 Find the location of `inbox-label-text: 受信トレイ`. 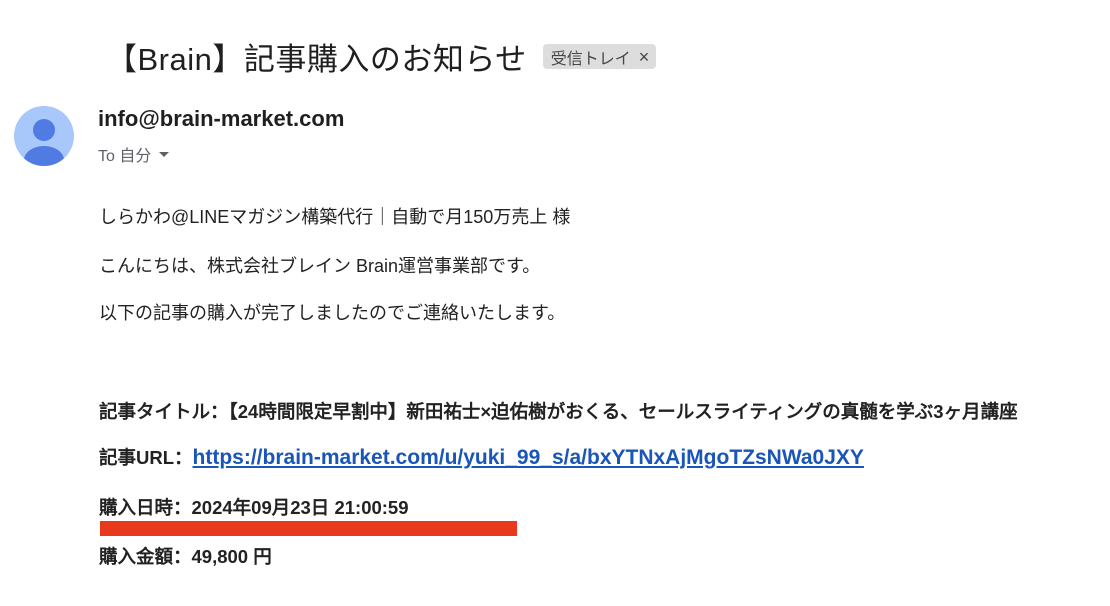

inbox-label-text: 受信トレイ is located at coordinates (590, 59).